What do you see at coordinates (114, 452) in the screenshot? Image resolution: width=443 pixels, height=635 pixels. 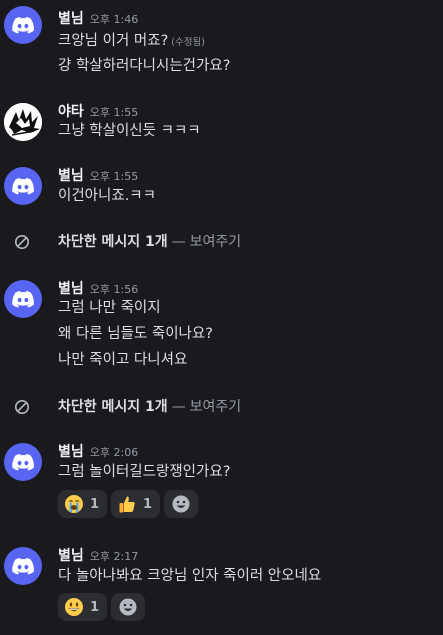 I see `timestamp: 오후 2:06` at bounding box center [114, 452].